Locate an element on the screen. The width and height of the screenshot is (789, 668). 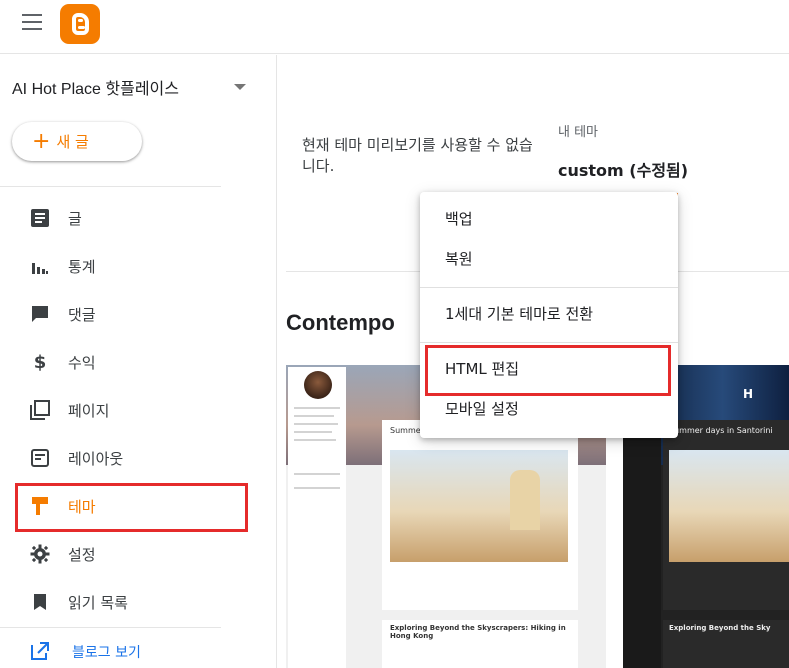
sidebar-item-label: 통계 is located at coordinates (82, 266).